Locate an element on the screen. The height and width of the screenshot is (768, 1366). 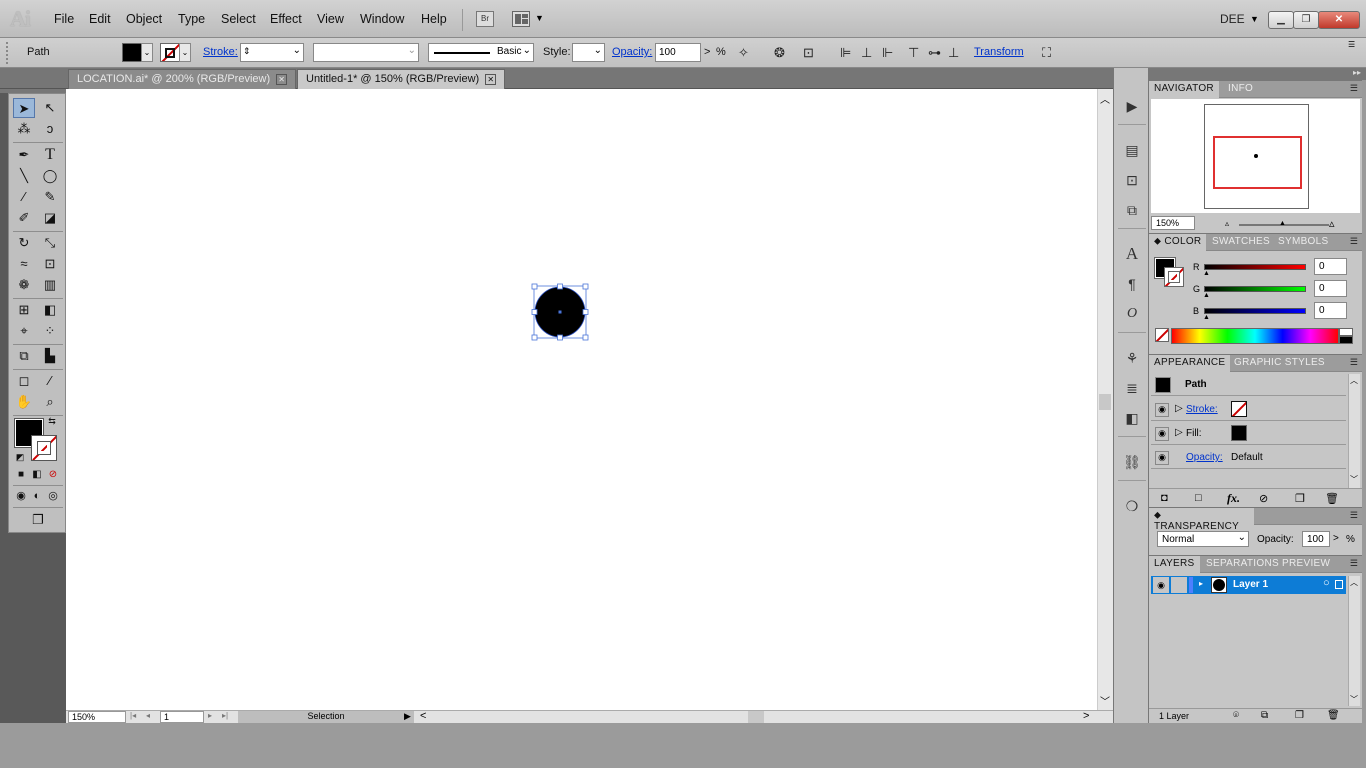
add-stroke-icon: ◘ is located at coordinates (1164, 498).